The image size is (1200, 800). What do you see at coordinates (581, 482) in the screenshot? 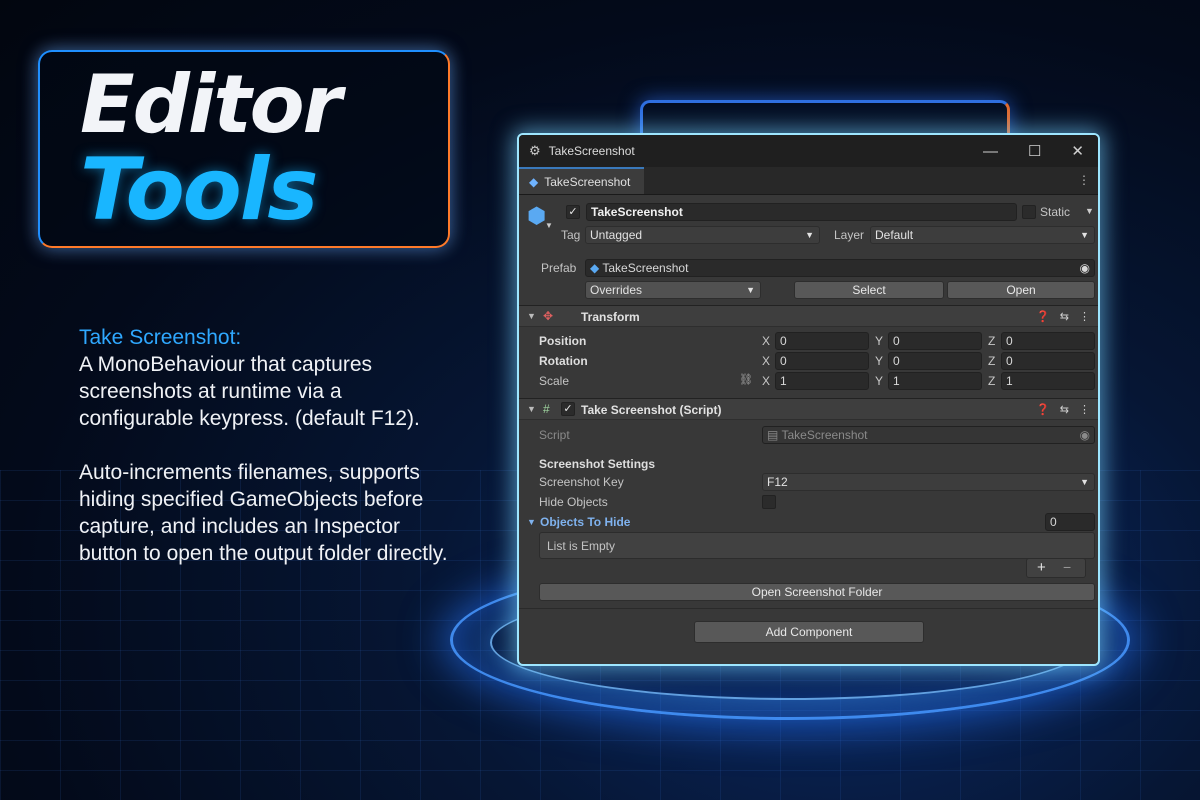
I see `screenshot-key-label: Screenshot Key` at bounding box center [581, 482].